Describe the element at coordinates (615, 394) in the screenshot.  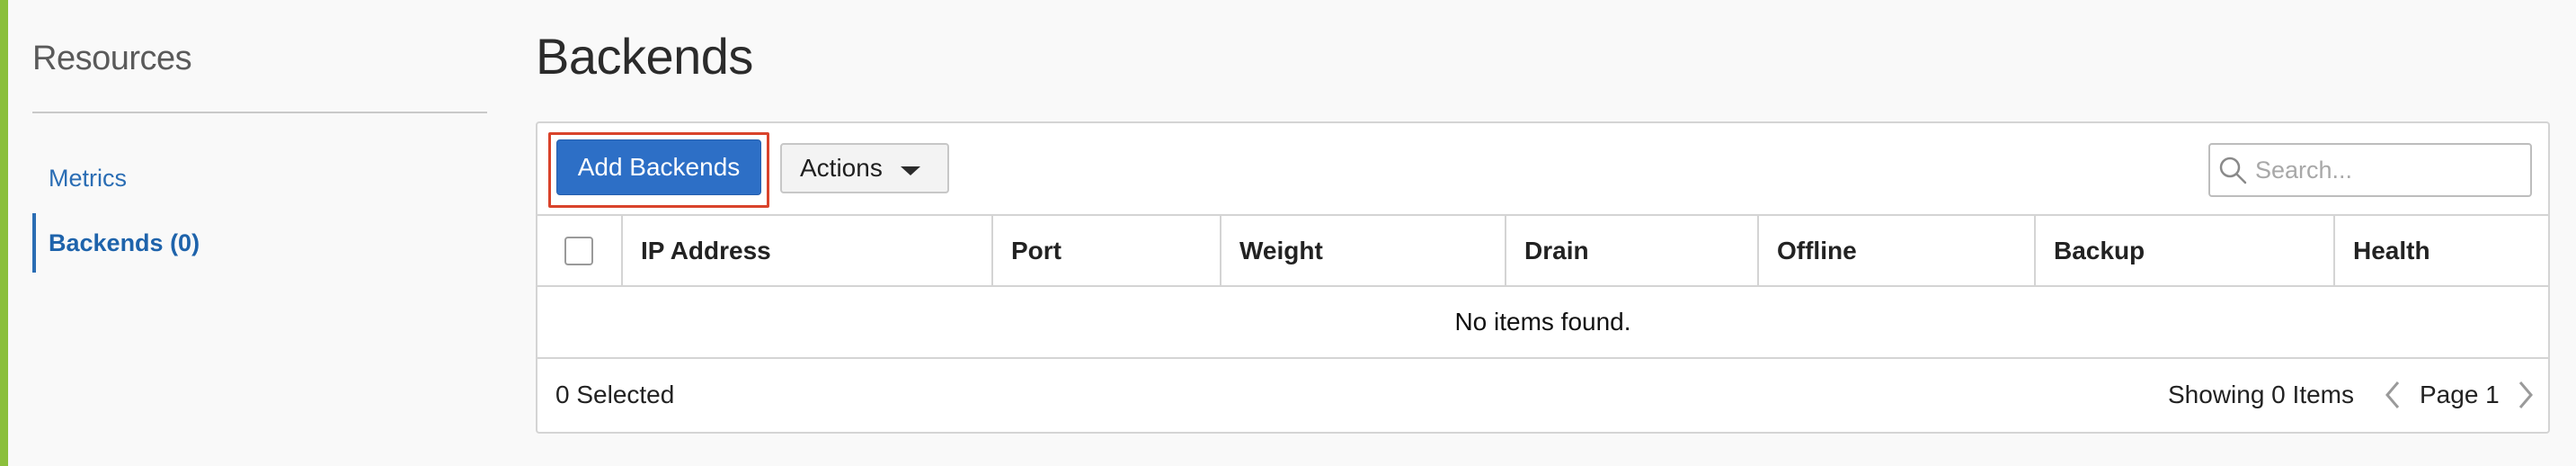
I see `selected-count: 0 Selected` at that location.